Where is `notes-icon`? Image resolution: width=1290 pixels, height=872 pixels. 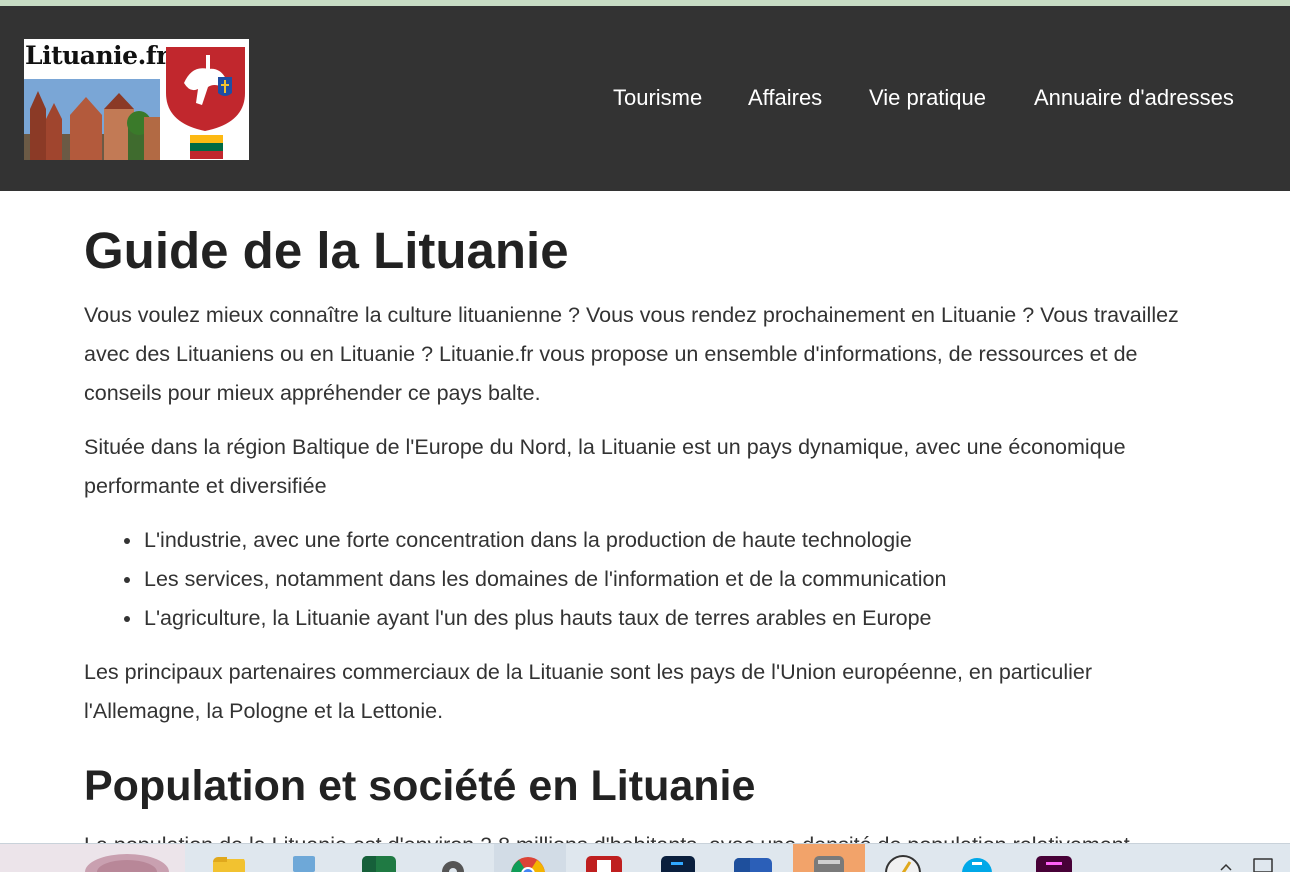 notes-icon is located at coordinates (1263, 864).